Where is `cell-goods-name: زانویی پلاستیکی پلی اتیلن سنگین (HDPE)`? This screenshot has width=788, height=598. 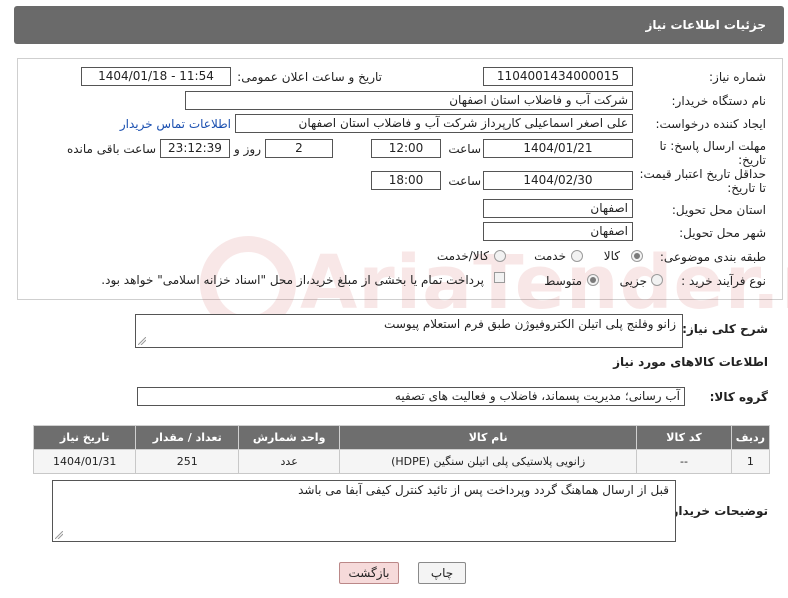
cell-goods-name: زانویی پلاستیکی پلی اتیلن سنگین (HDPE) is located at coordinates (488, 461).